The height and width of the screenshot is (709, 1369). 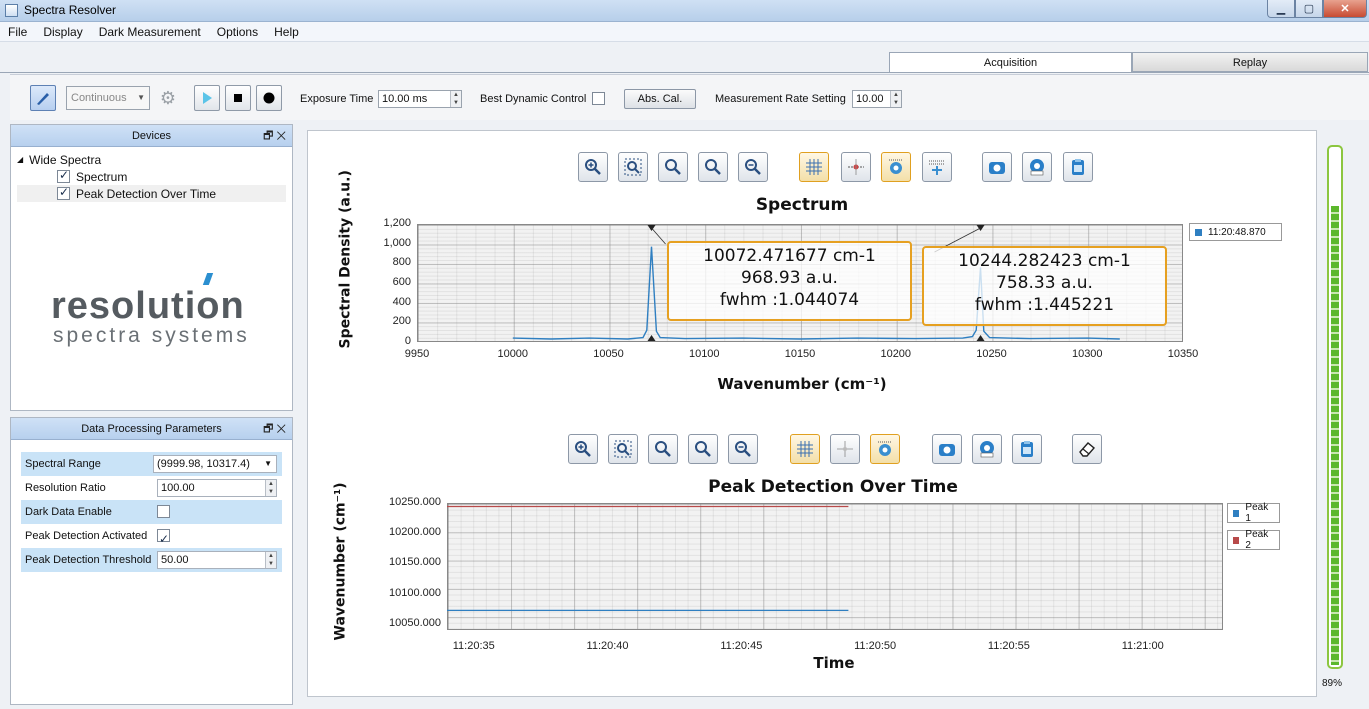 What do you see at coordinates (1087, 354) in the screenshot?
I see `spectrum-x-tick: 10300` at bounding box center [1087, 354].